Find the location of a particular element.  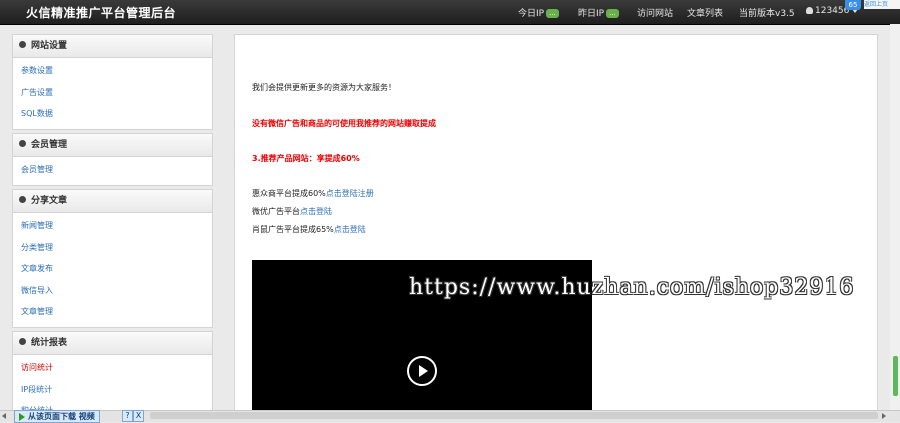

panel-header: 统计报表 is located at coordinates (112, 343).